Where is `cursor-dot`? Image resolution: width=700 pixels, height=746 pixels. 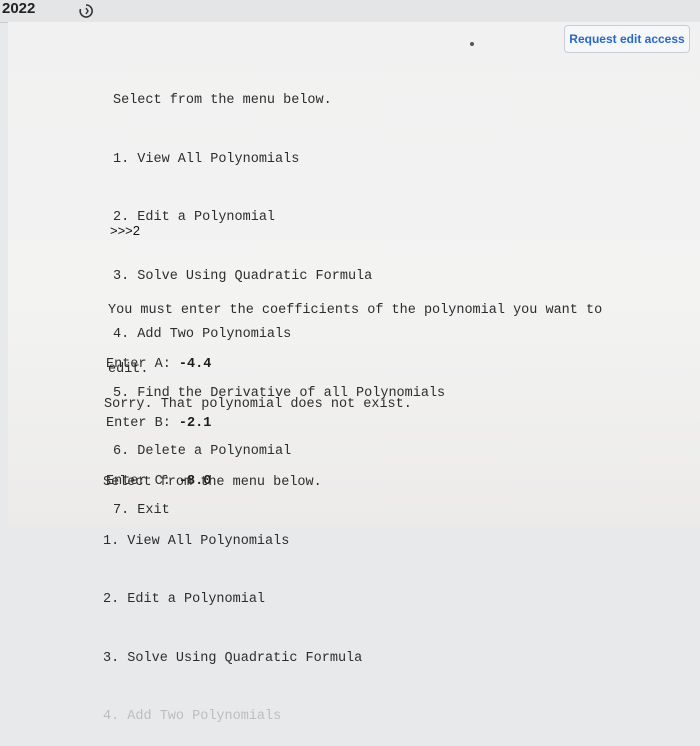 cursor-dot is located at coordinates (472, 44).